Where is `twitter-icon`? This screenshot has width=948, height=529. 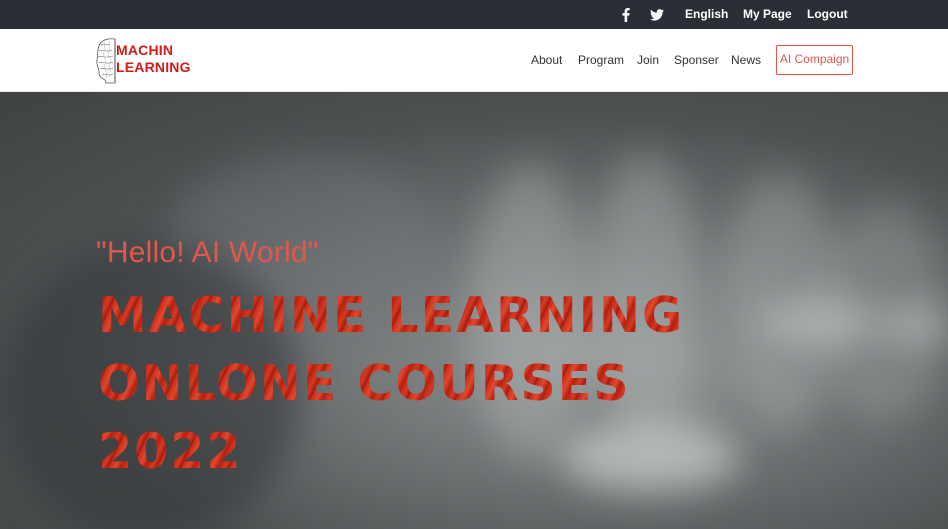
twitter-icon is located at coordinates (657, 14).